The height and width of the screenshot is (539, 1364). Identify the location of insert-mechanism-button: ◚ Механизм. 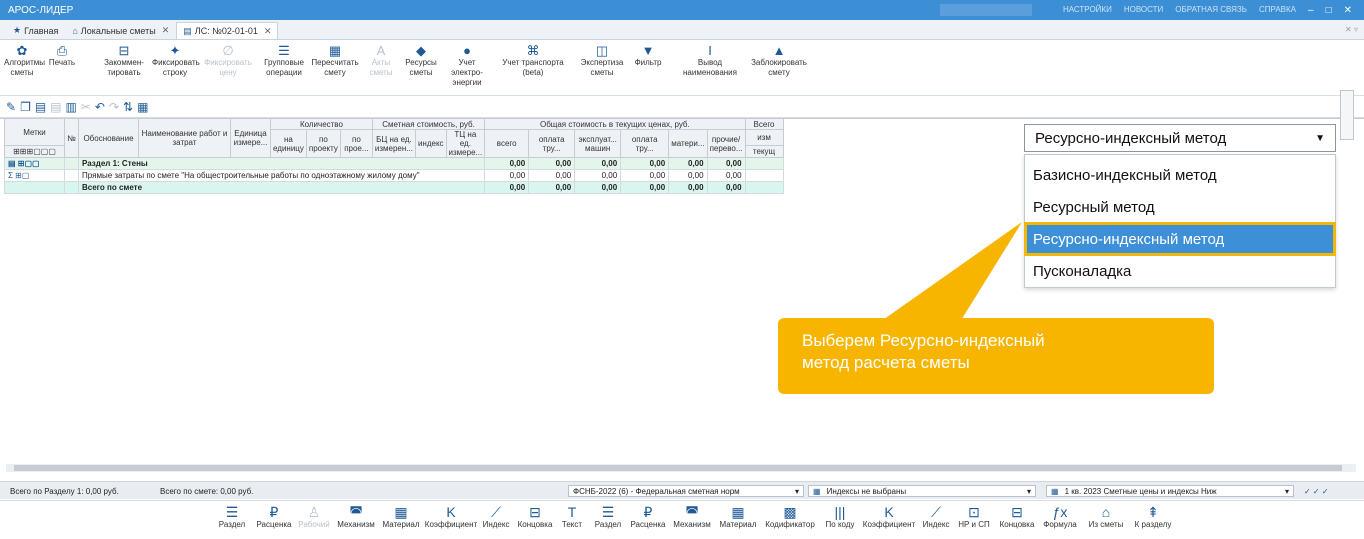
(356, 516).